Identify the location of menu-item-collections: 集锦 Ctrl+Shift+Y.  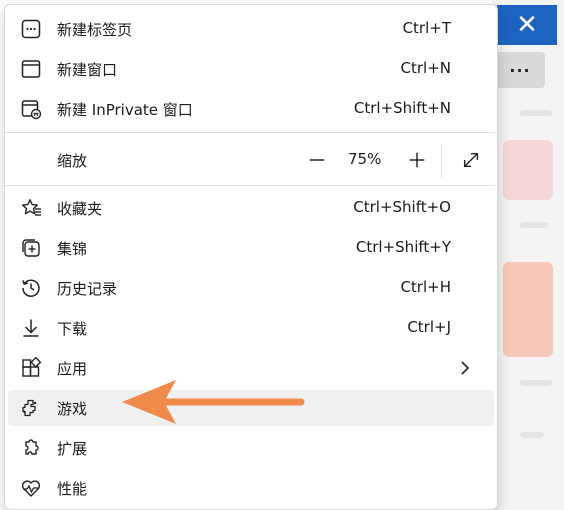
(251, 248).